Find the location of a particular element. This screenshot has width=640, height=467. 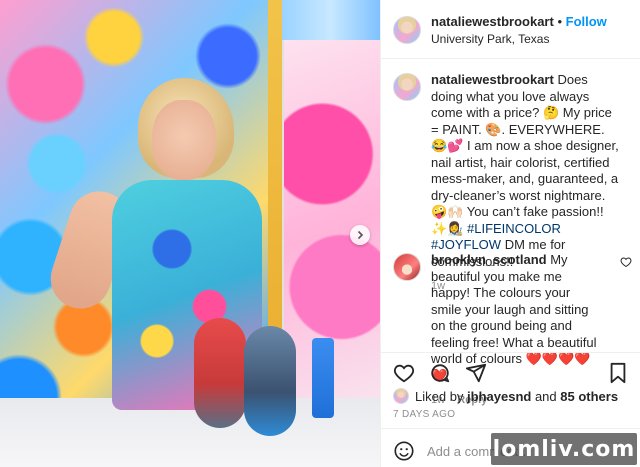

liker-avatar is located at coordinates (401, 396).